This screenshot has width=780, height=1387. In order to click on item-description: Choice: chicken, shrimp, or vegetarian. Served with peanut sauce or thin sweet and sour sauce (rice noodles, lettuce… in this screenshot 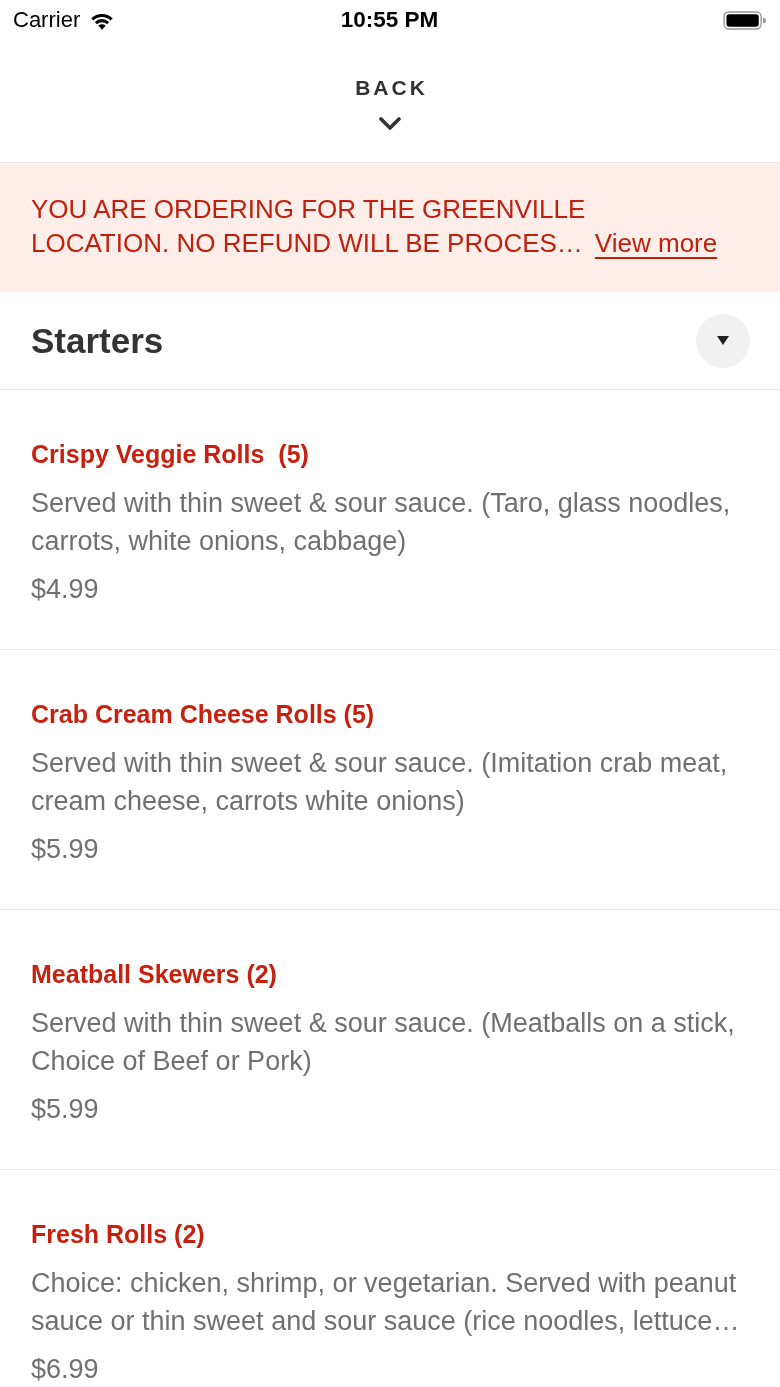, I will do `click(386, 1302)`.